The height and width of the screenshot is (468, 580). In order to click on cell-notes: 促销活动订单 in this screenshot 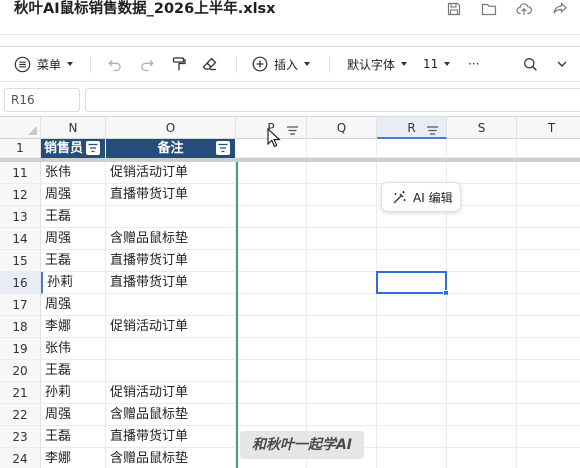, I will do `click(171, 327)`.